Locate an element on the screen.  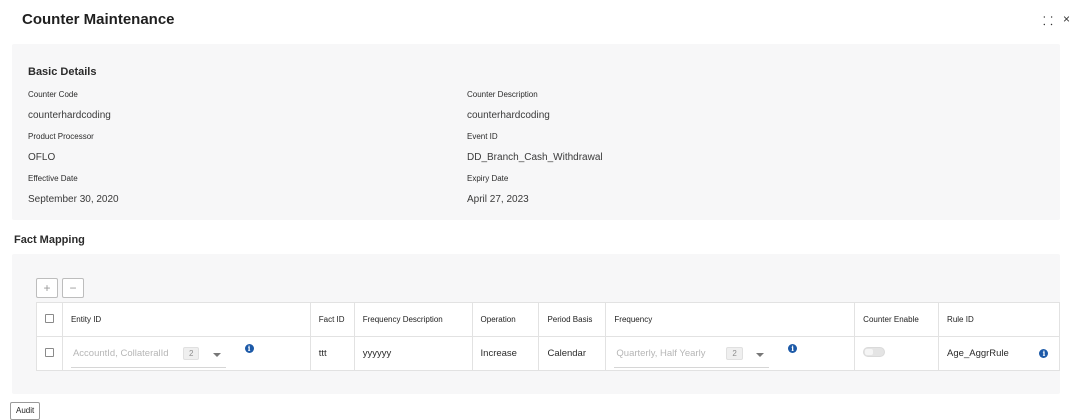
frequency-cell: Quarterly, Half Yearly 2 i is located at coordinates (730, 353).